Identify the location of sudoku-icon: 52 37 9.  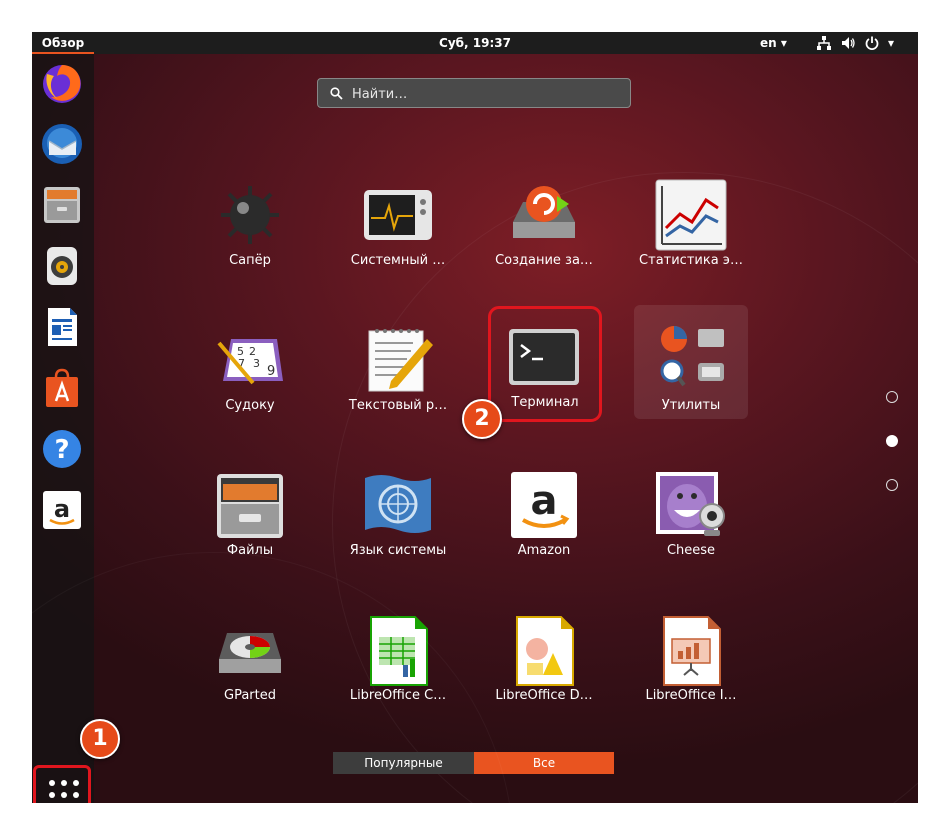
(250, 360).